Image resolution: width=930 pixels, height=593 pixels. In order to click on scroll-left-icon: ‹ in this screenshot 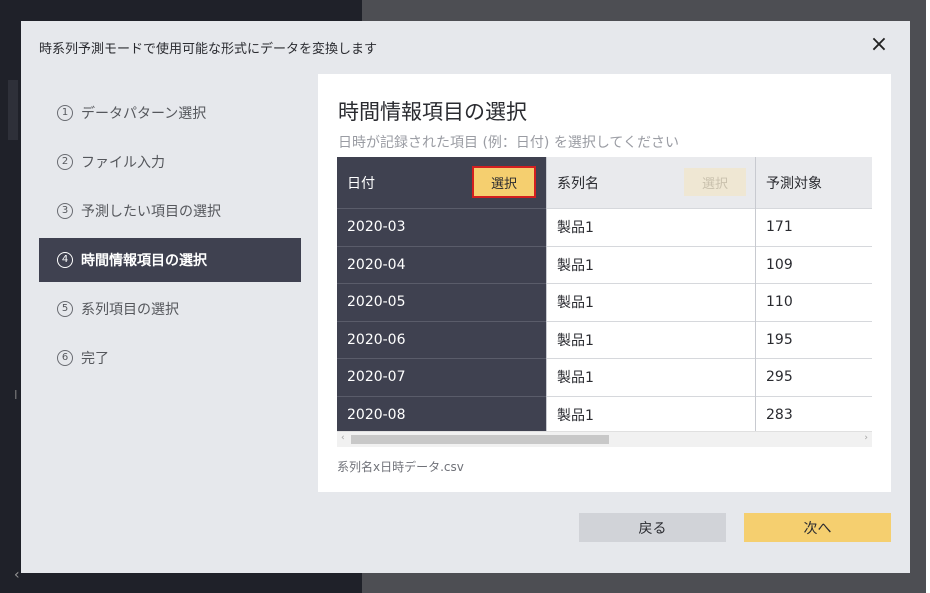, I will do `click(343, 438)`.